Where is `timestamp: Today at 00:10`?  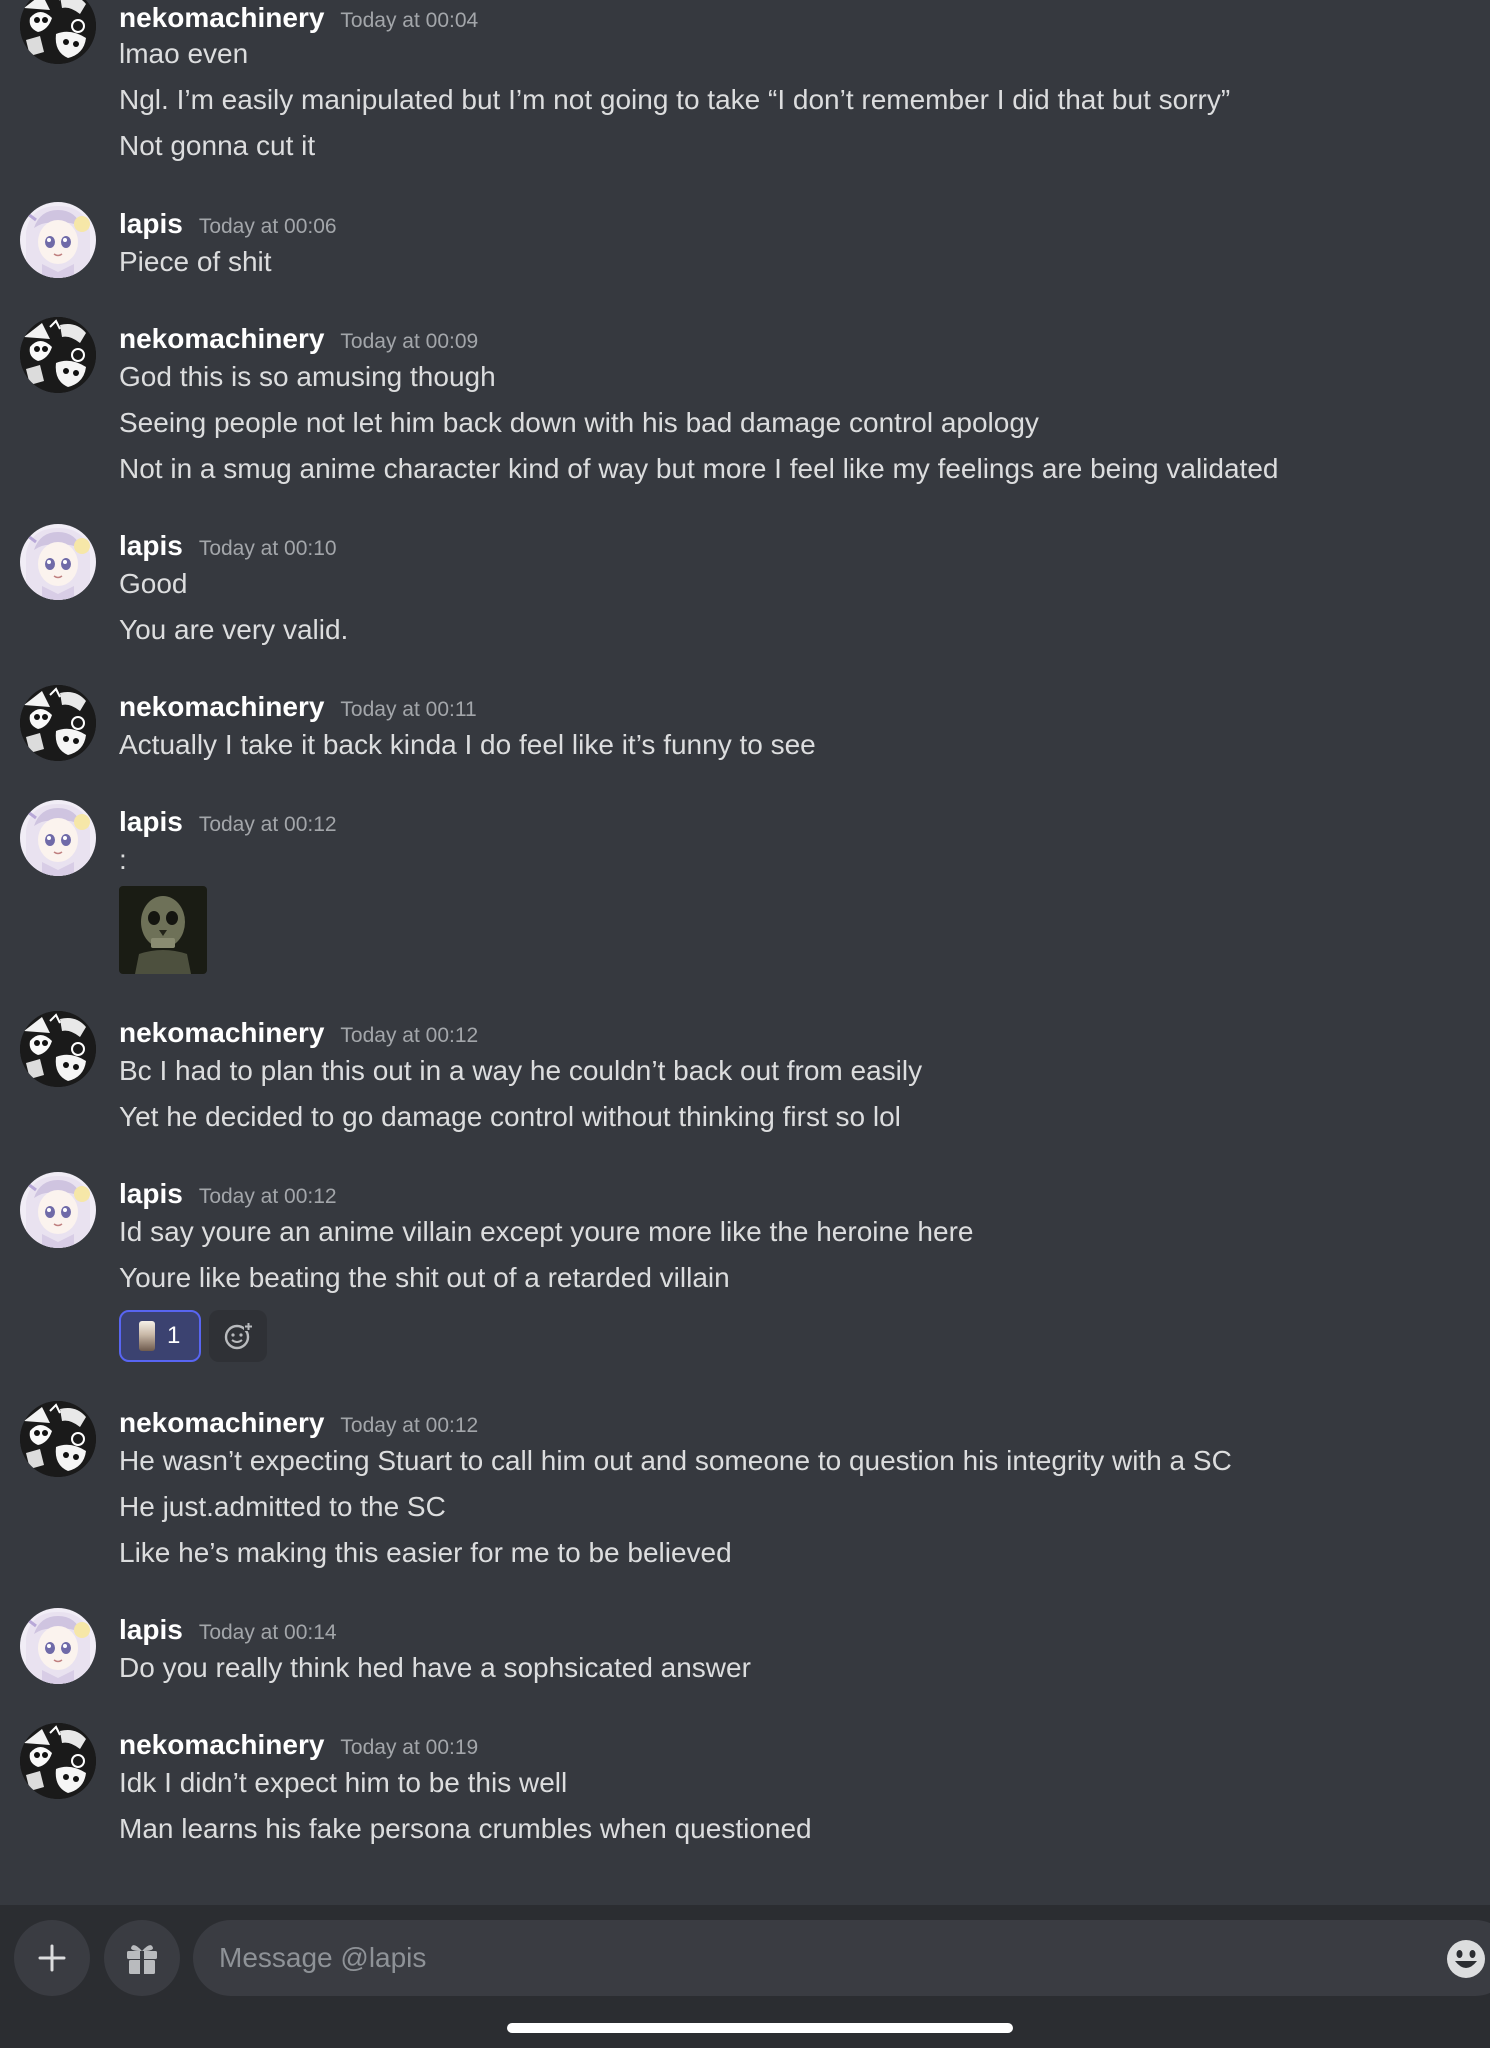 timestamp: Today at 00:10 is located at coordinates (267, 548).